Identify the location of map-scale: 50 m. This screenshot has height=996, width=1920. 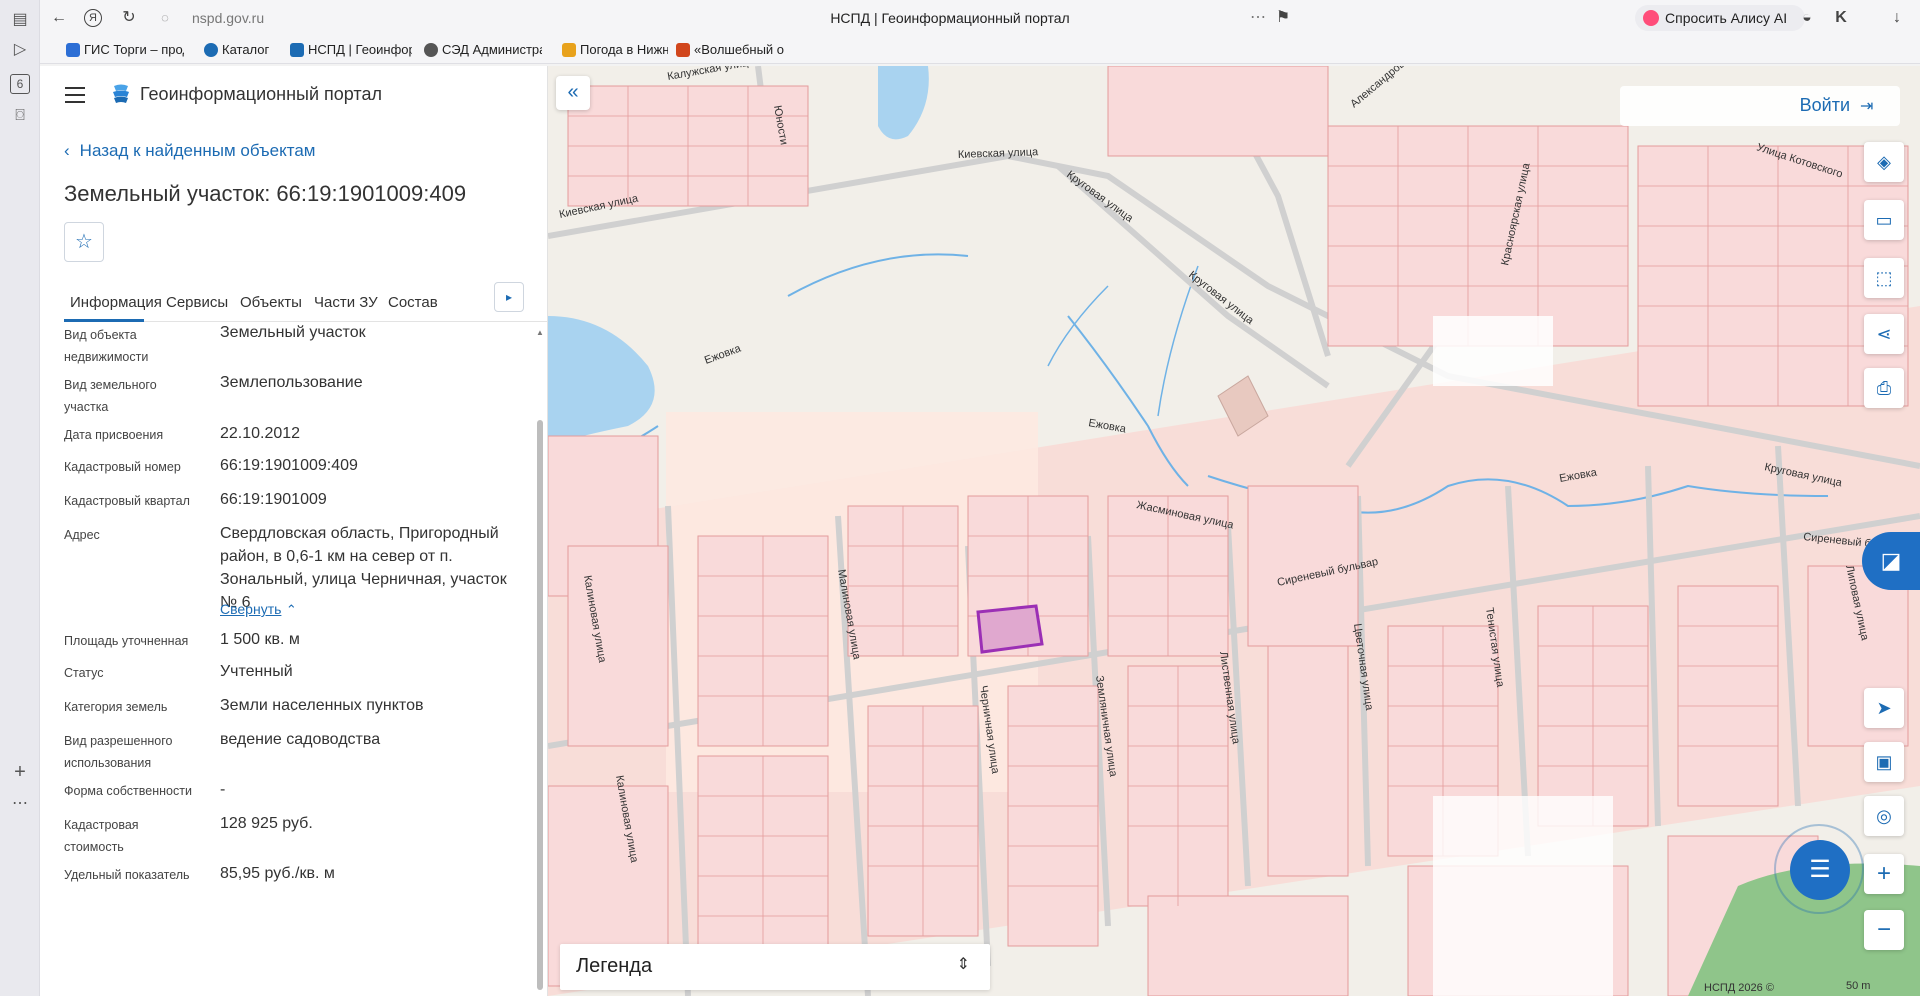
(1858, 986).